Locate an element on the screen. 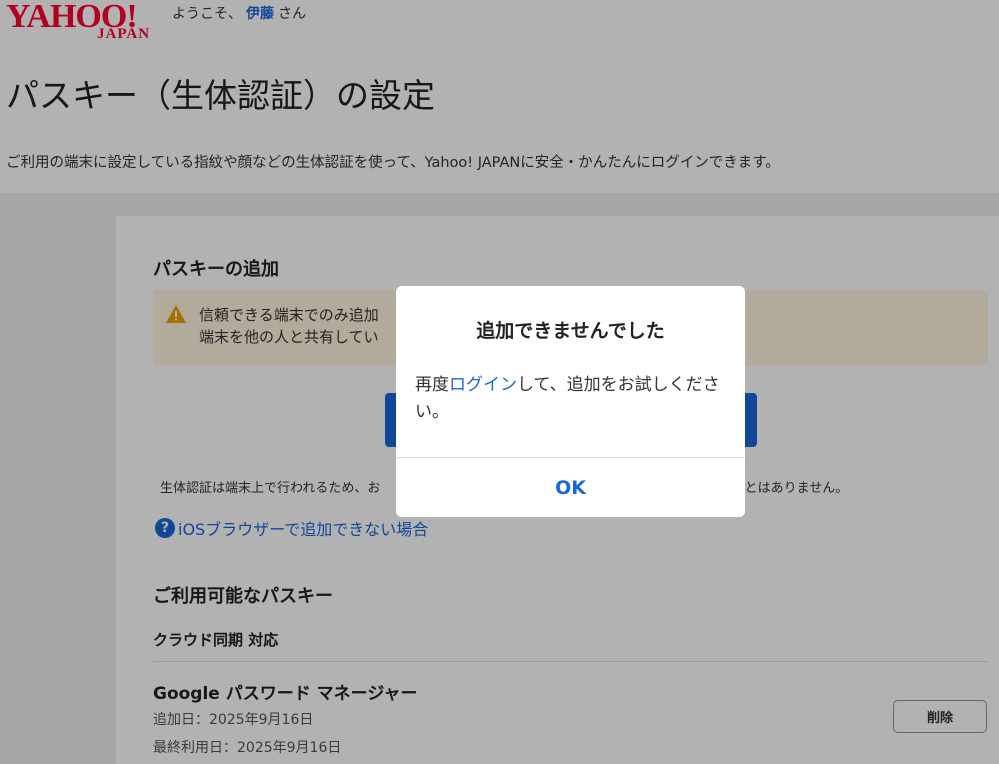 This screenshot has height=764, width=999. login-link: ログイン is located at coordinates (483, 385).